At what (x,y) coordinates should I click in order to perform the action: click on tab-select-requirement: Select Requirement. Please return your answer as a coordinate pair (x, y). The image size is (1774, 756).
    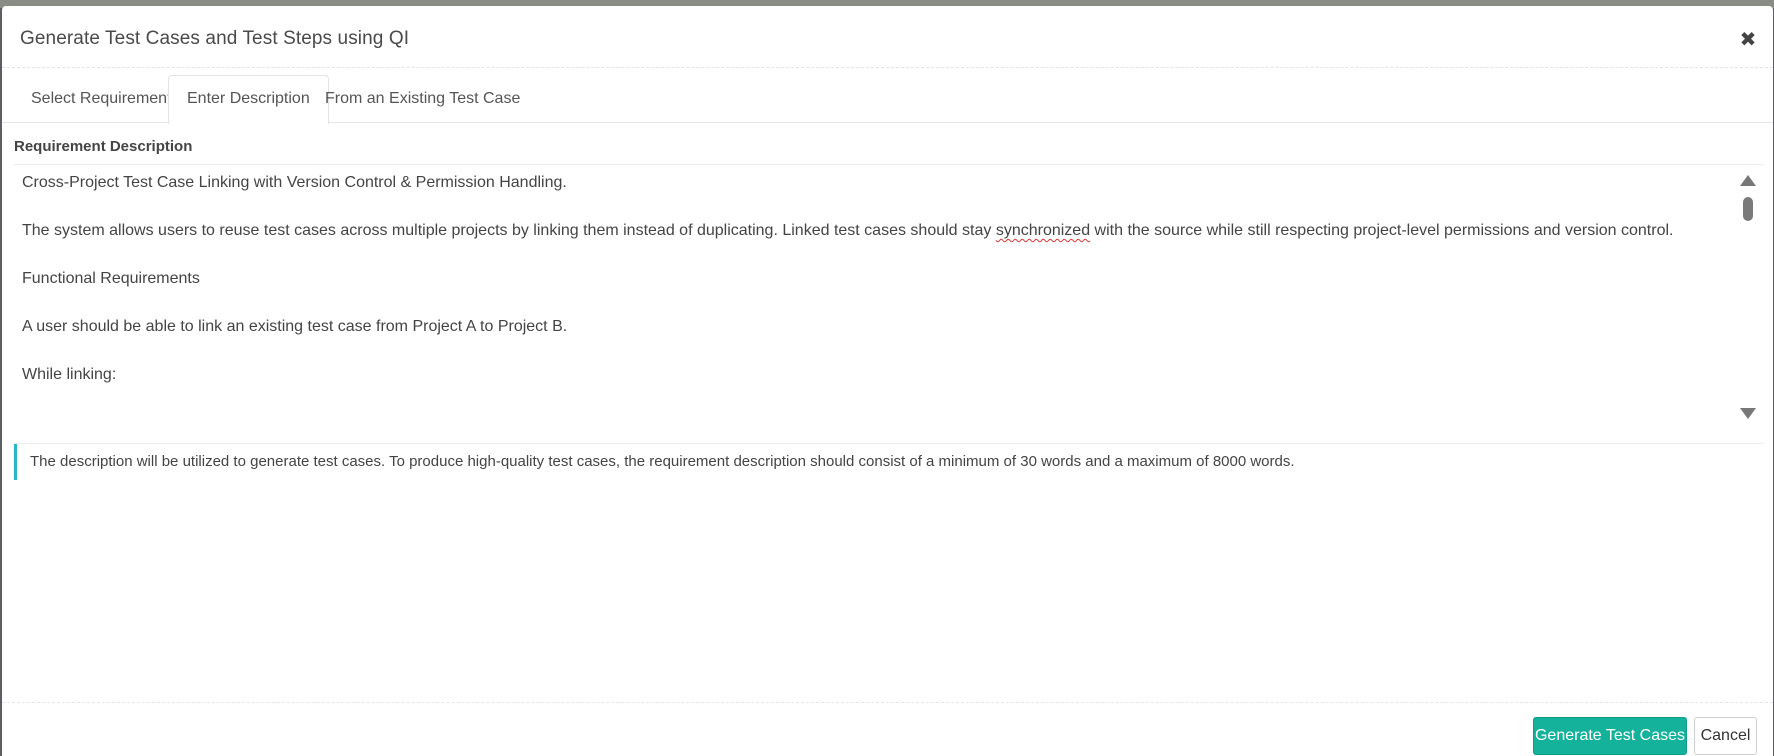
    Looking at the image, I should click on (101, 99).